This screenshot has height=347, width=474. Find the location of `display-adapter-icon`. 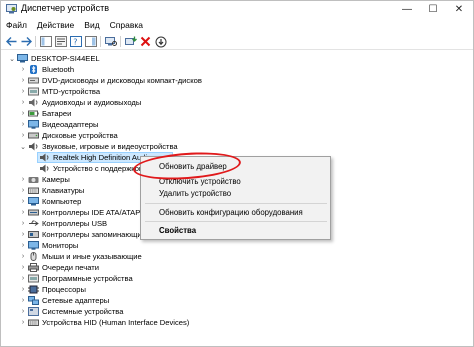

display-adapter-icon is located at coordinates (33, 124).